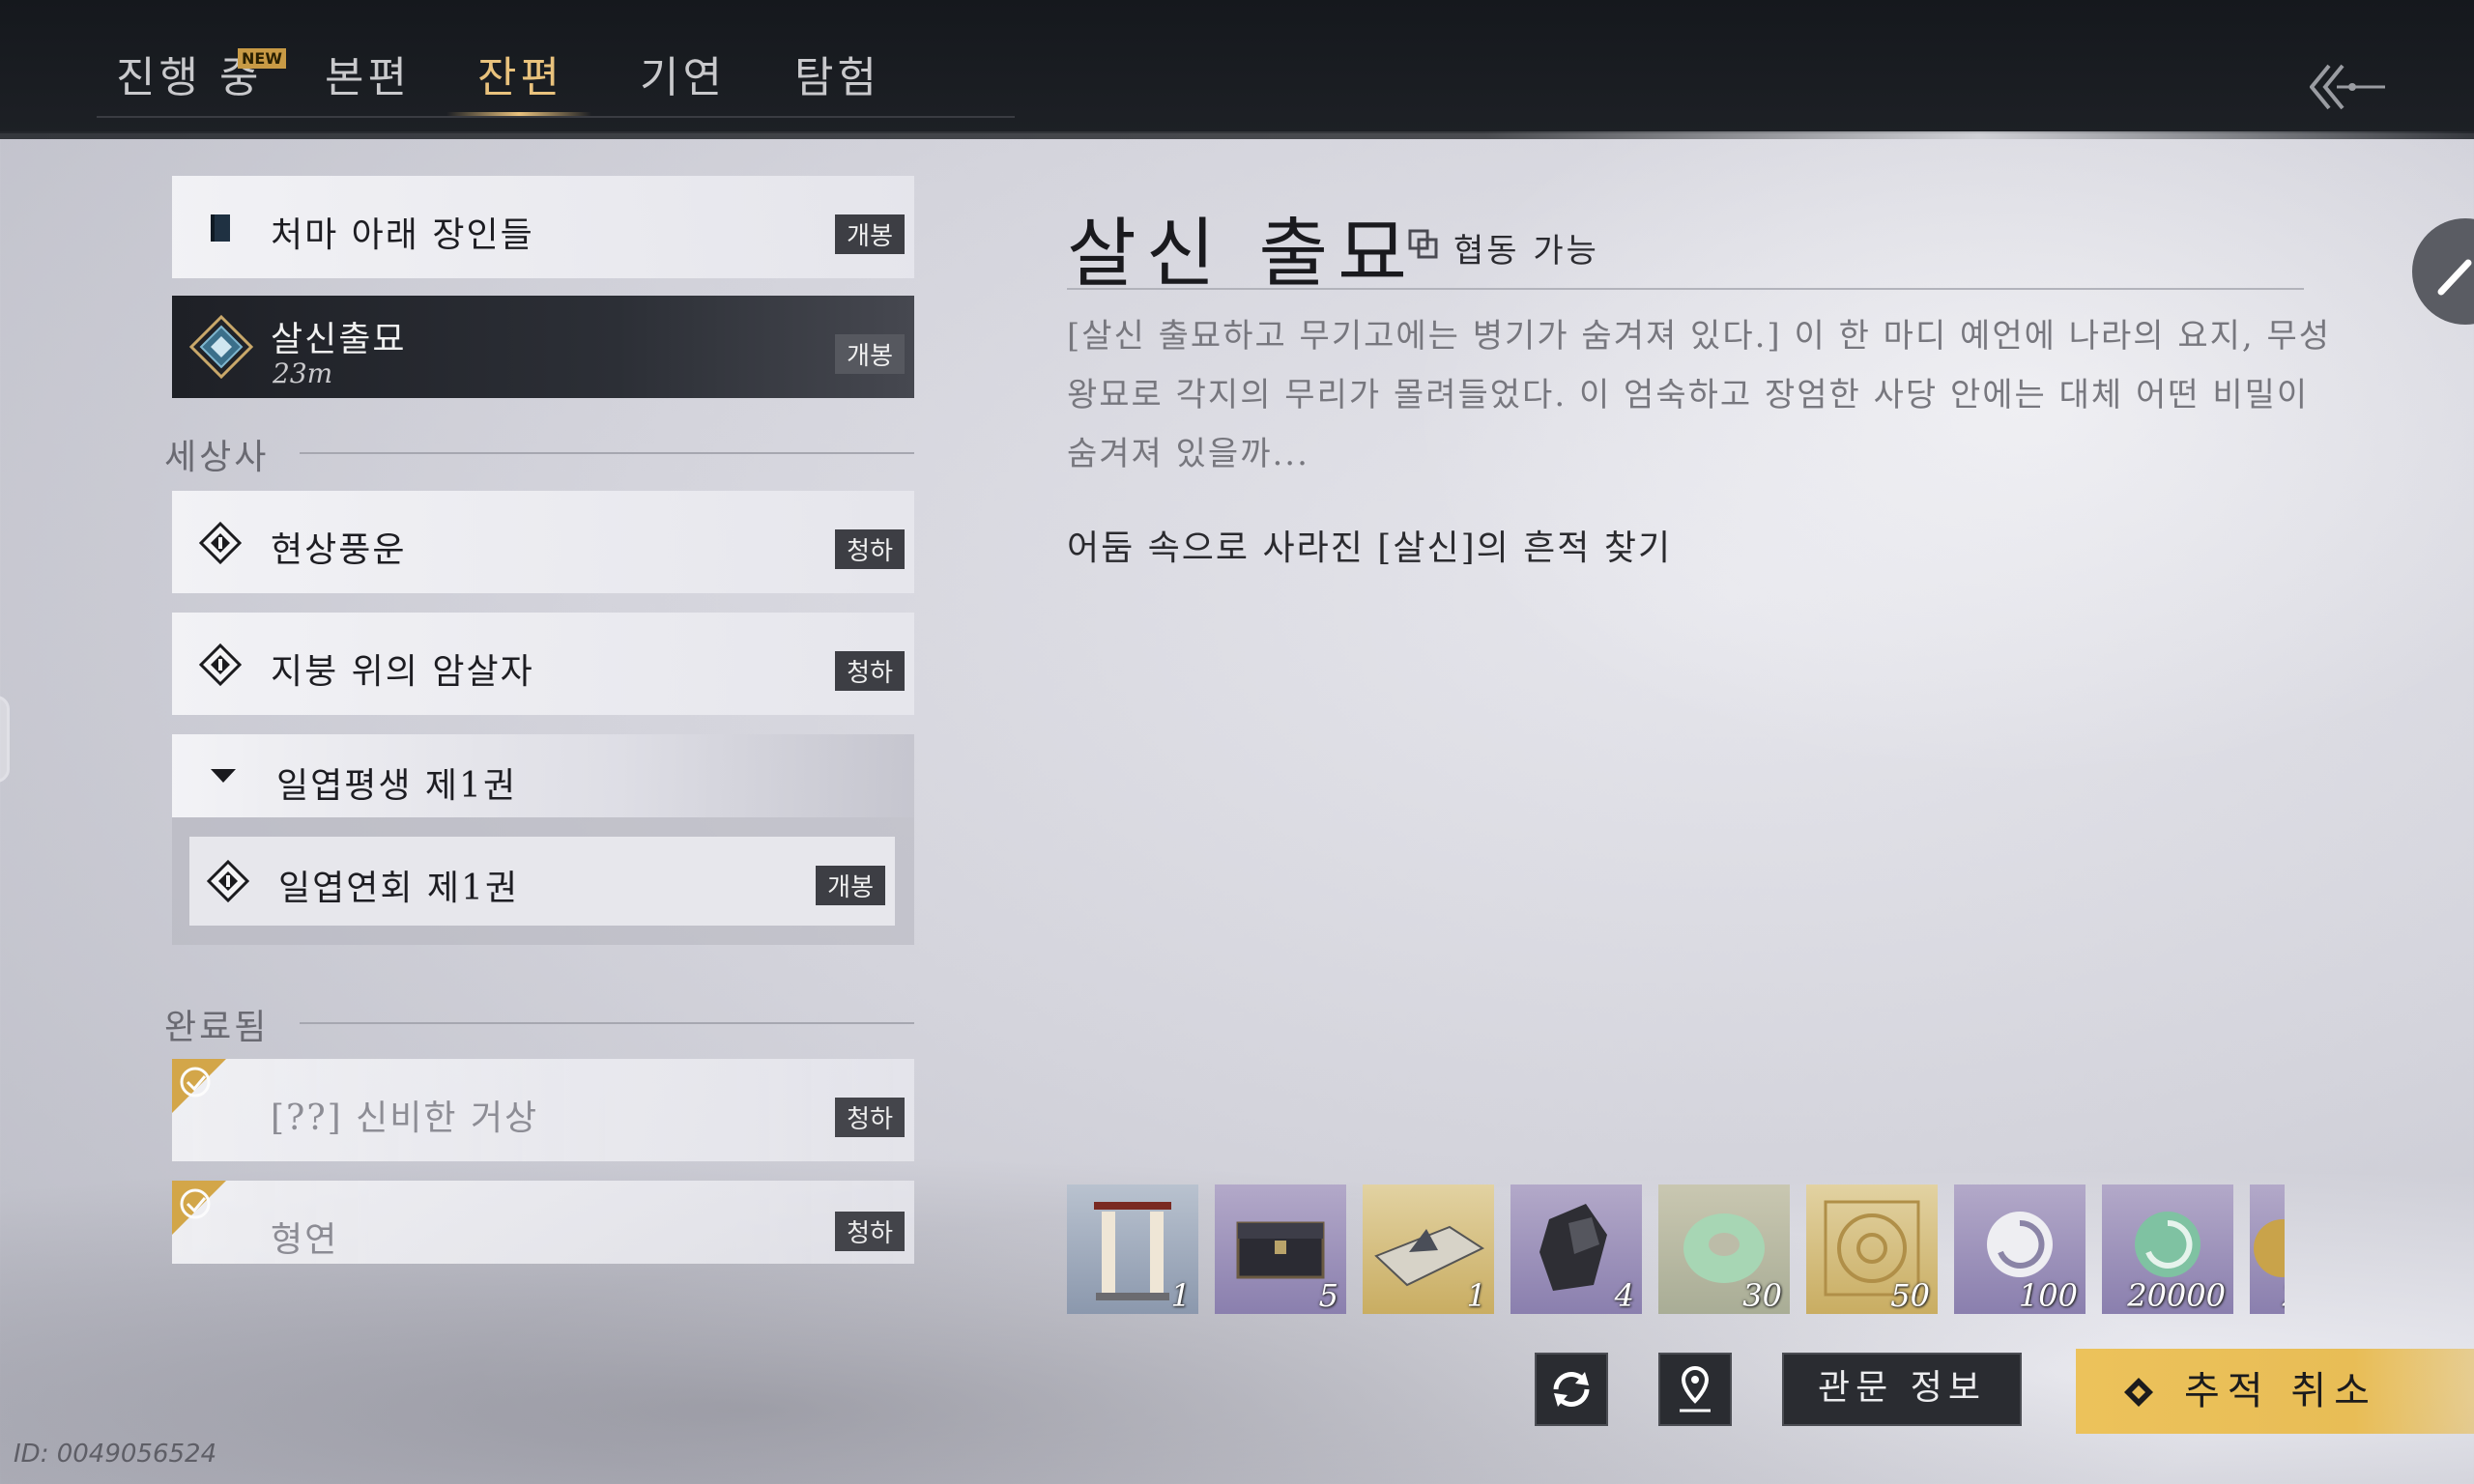 This screenshot has height=1484, width=2474. Describe the element at coordinates (305, 1240) in the screenshot. I see `quest-item-label: 형연` at that location.